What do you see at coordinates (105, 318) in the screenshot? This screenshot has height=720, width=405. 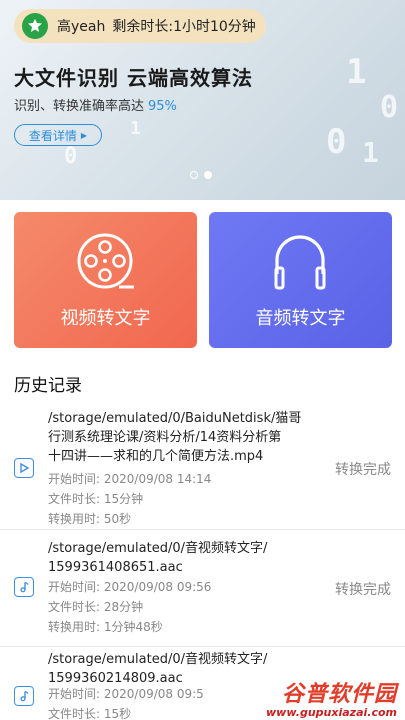 I see `video-to-text-label: 视频转文字` at bounding box center [105, 318].